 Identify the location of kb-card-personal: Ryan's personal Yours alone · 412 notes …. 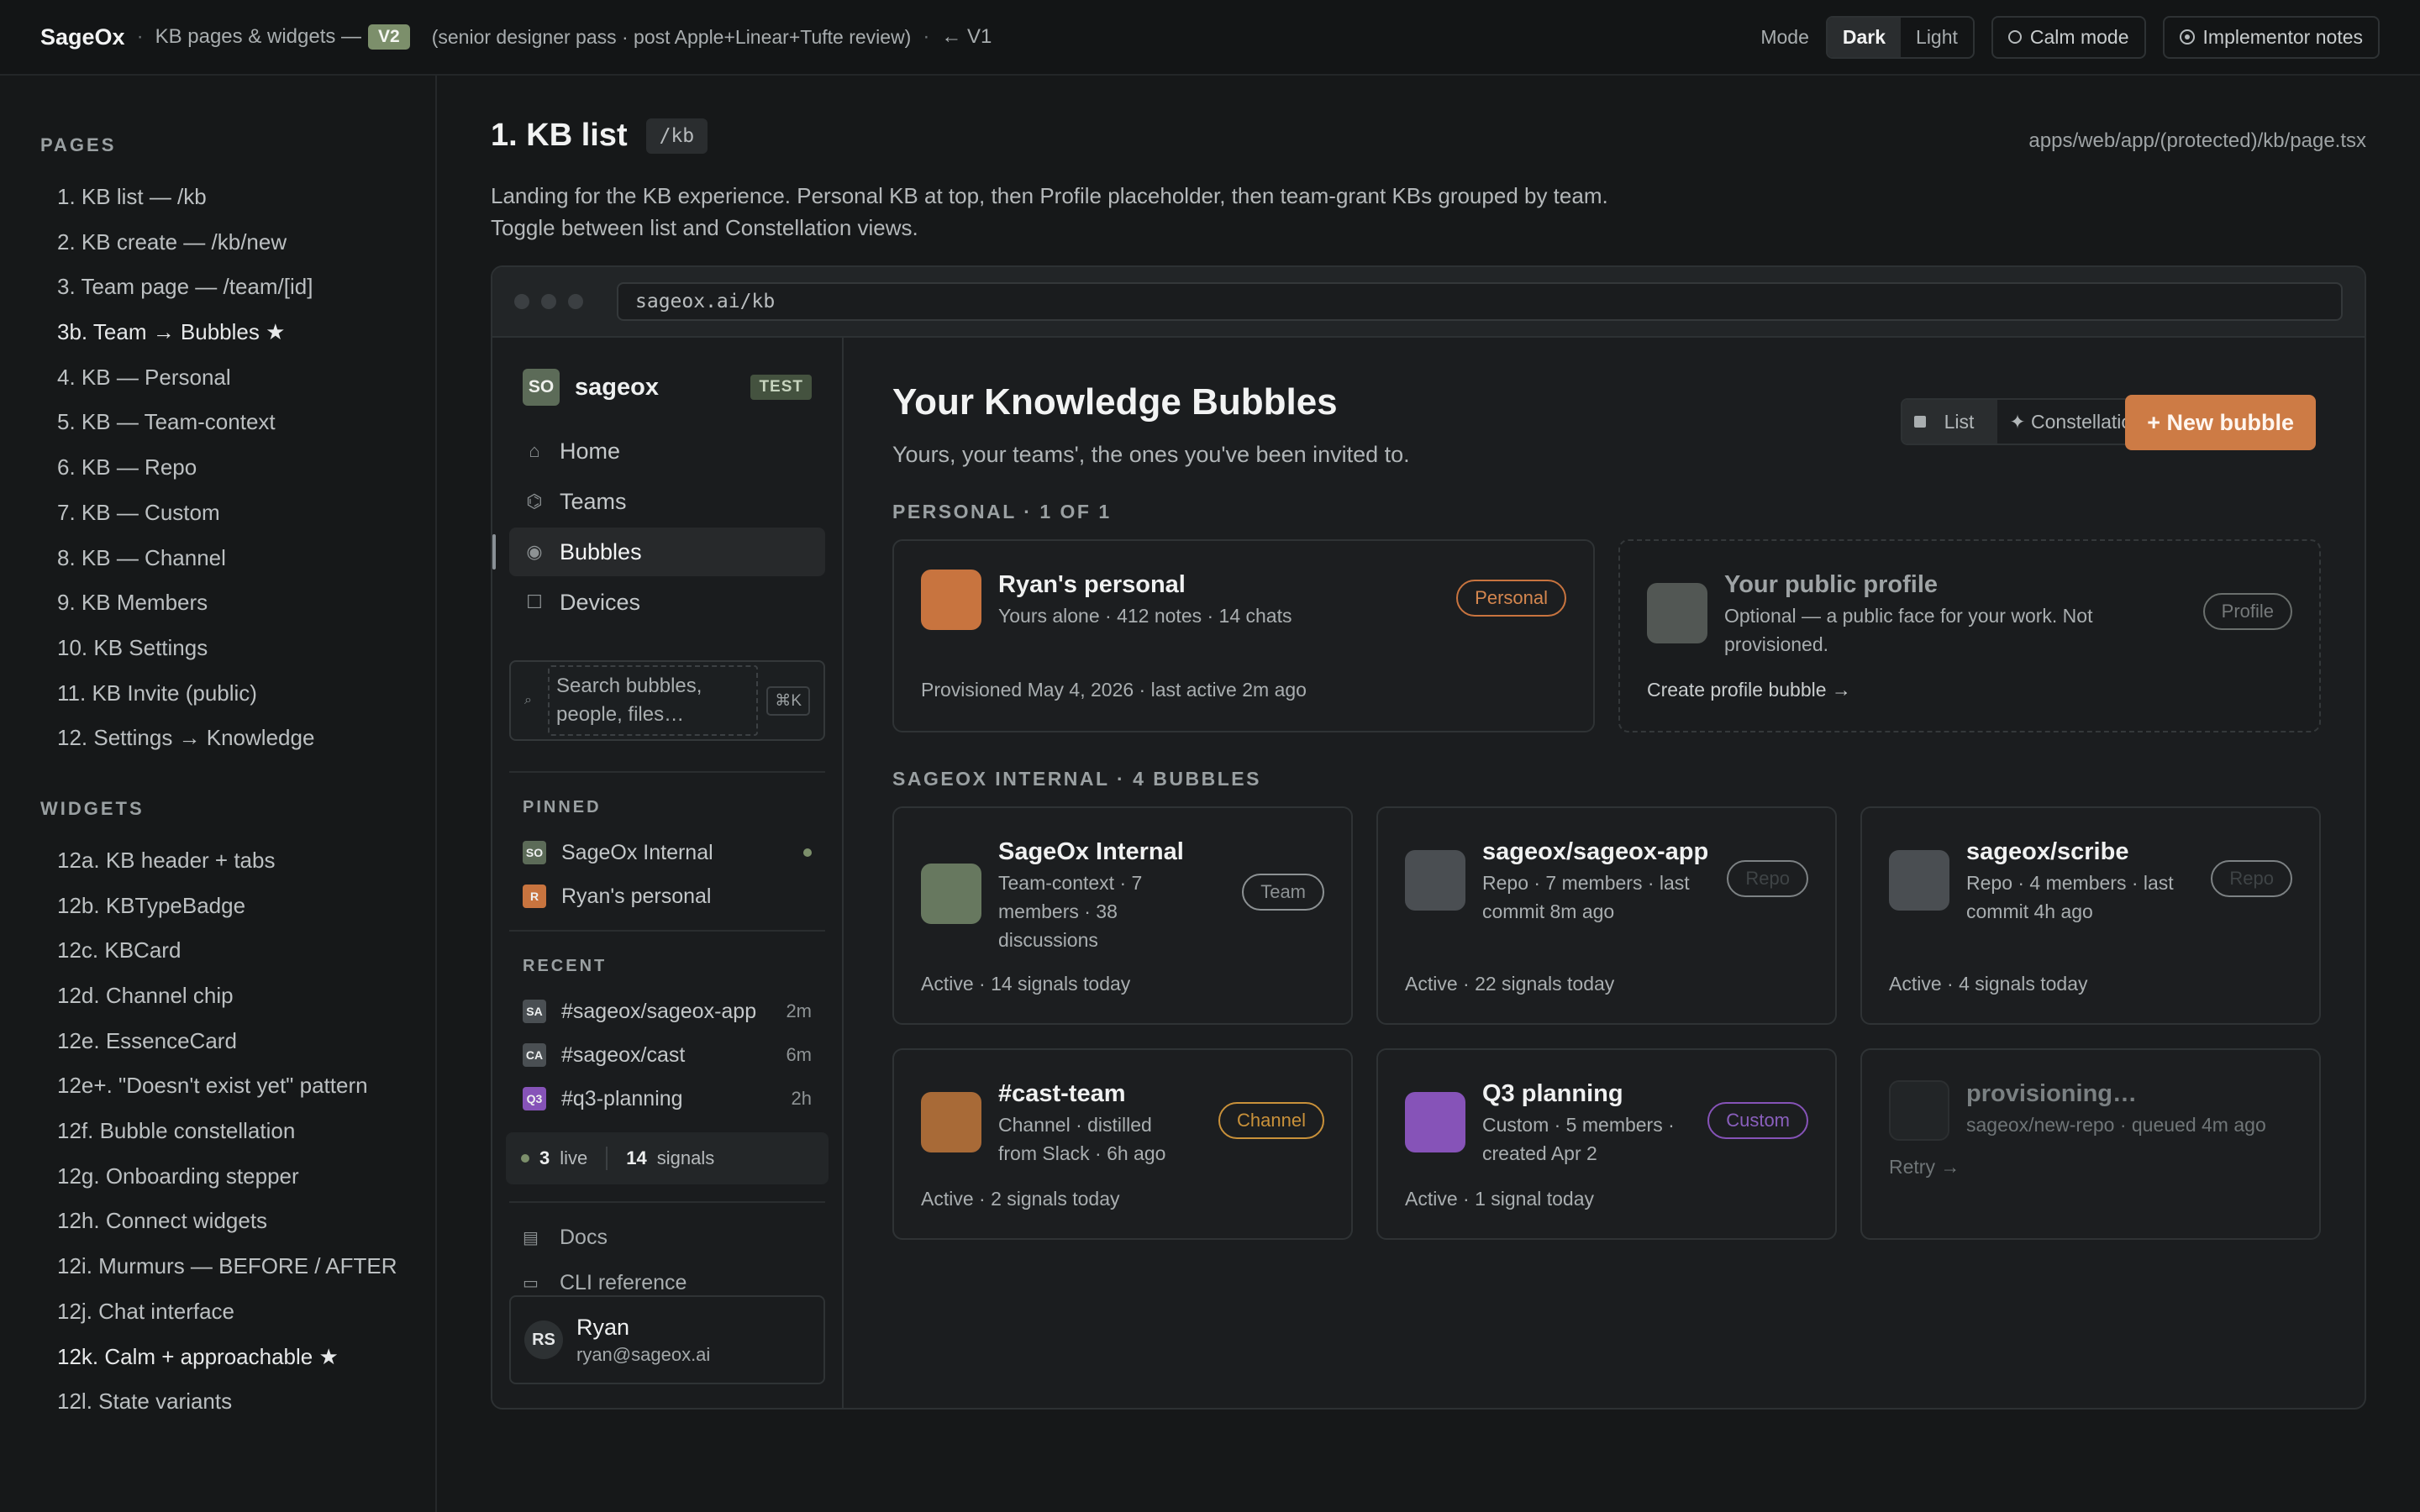
(1243, 635).